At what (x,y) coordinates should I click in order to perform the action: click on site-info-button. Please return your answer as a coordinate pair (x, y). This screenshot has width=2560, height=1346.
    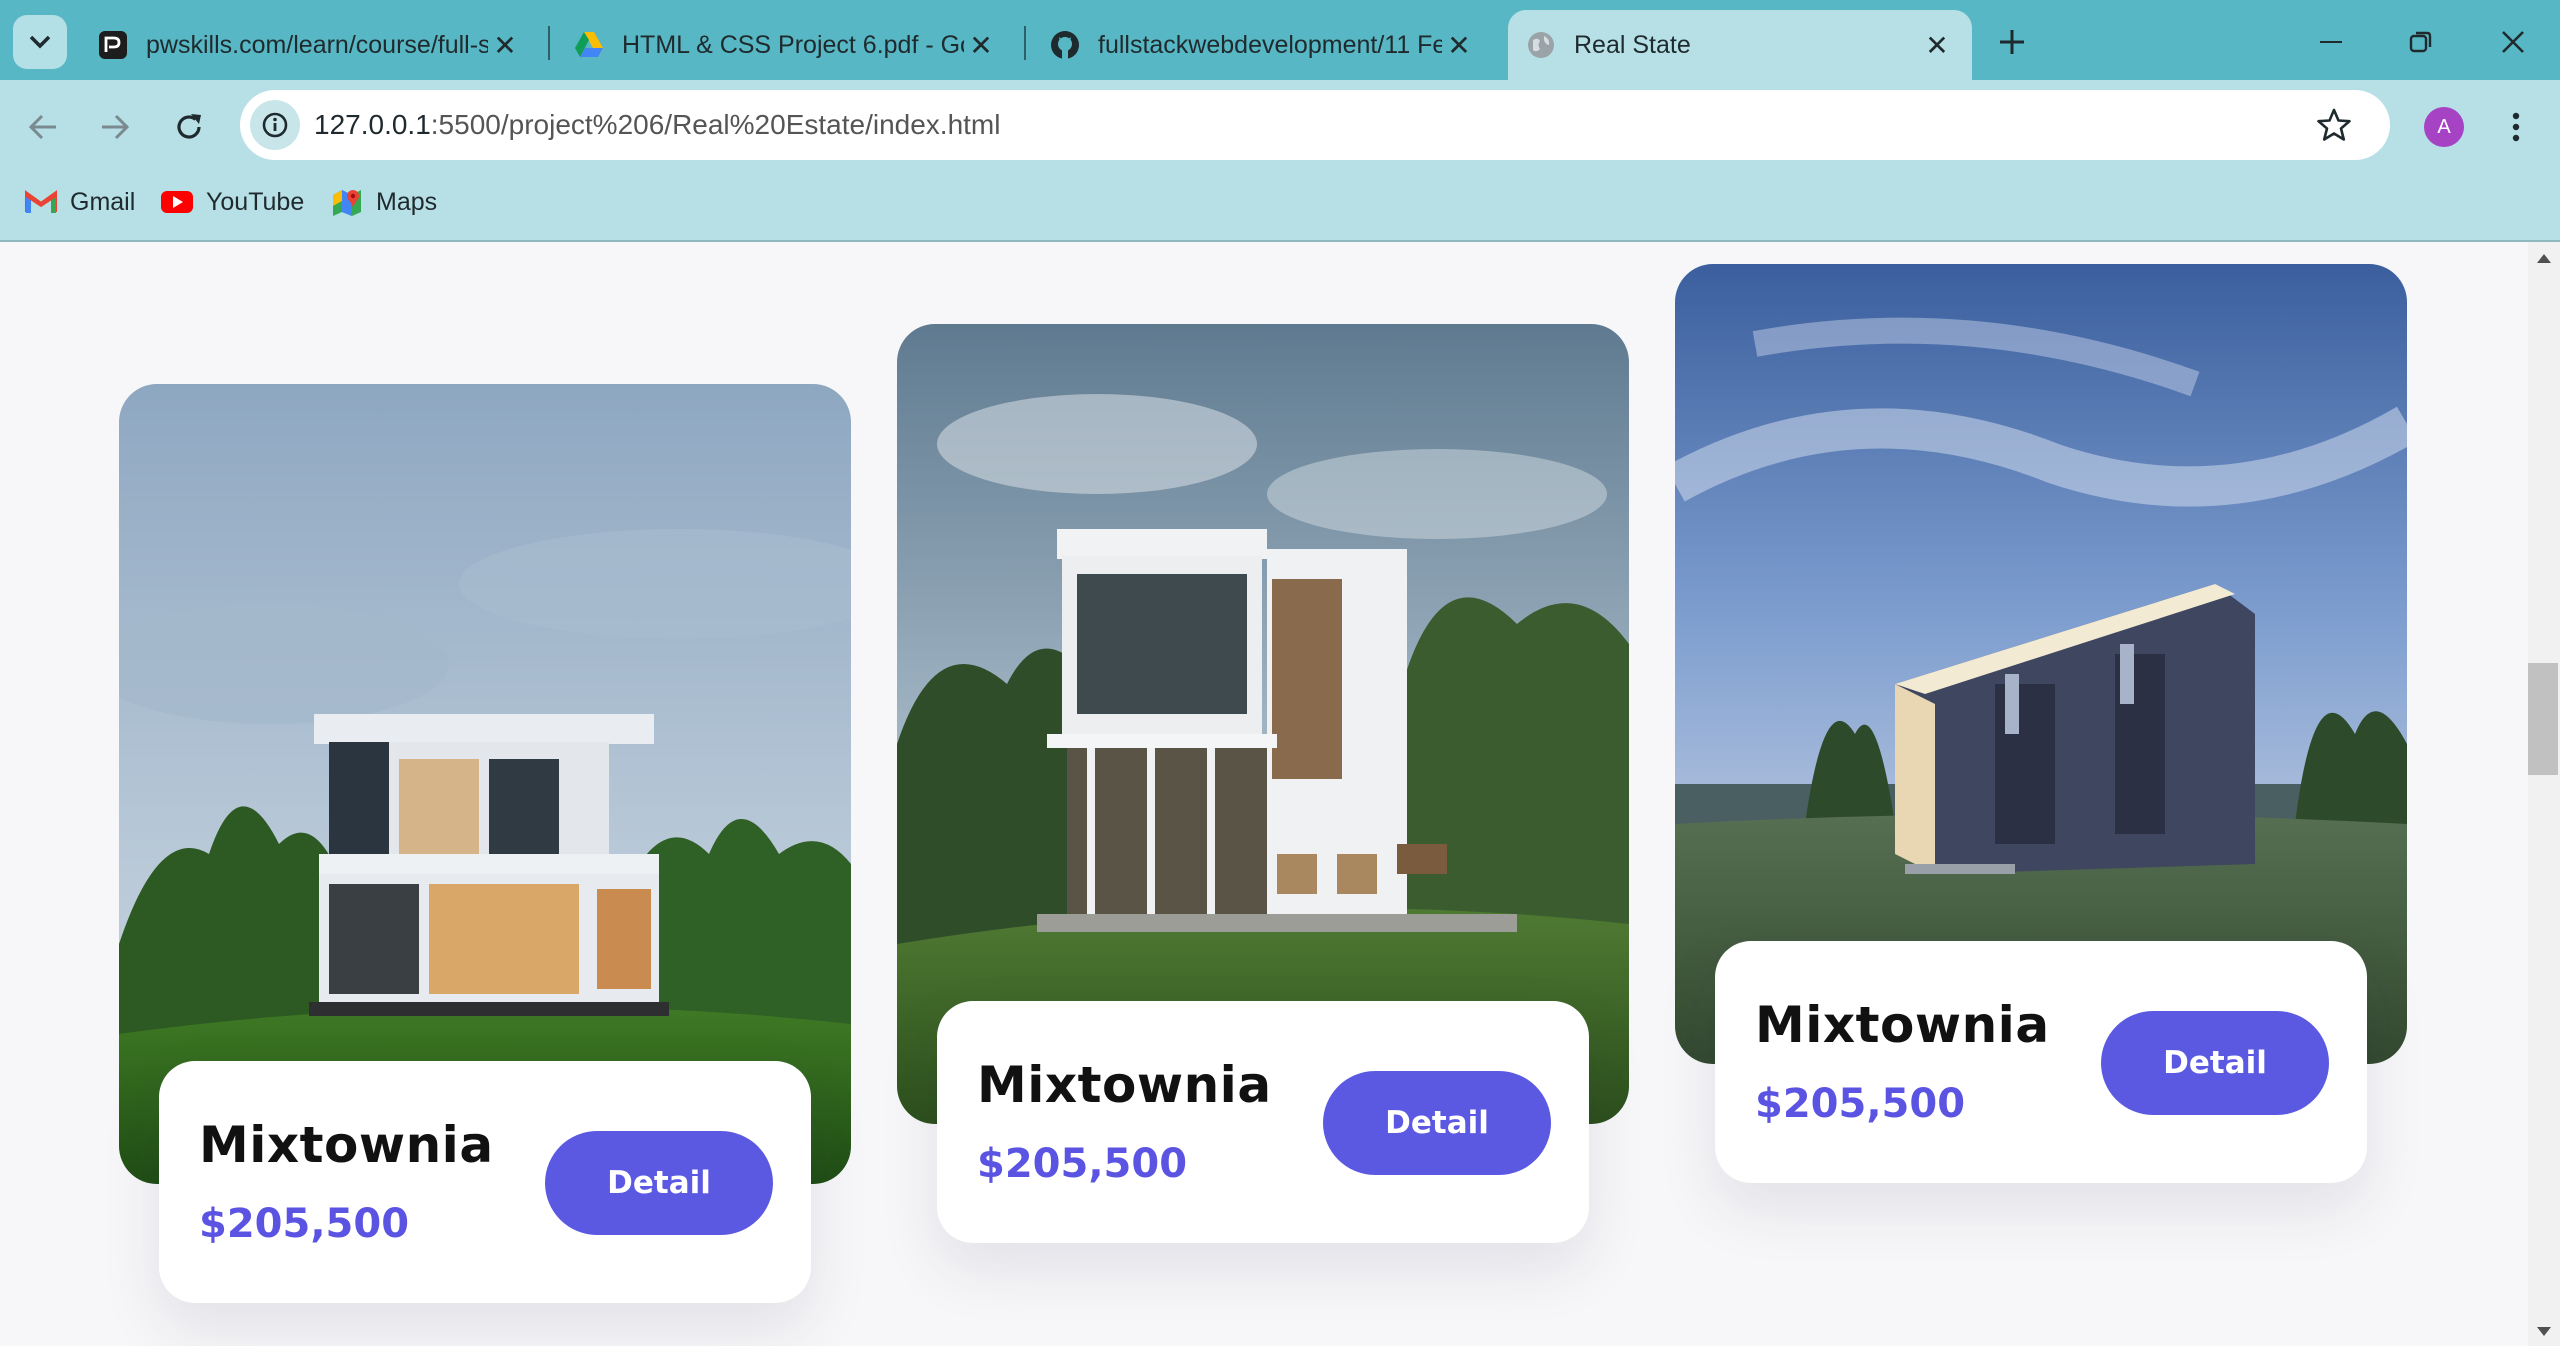
    Looking at the image, I should click on (275, 125).